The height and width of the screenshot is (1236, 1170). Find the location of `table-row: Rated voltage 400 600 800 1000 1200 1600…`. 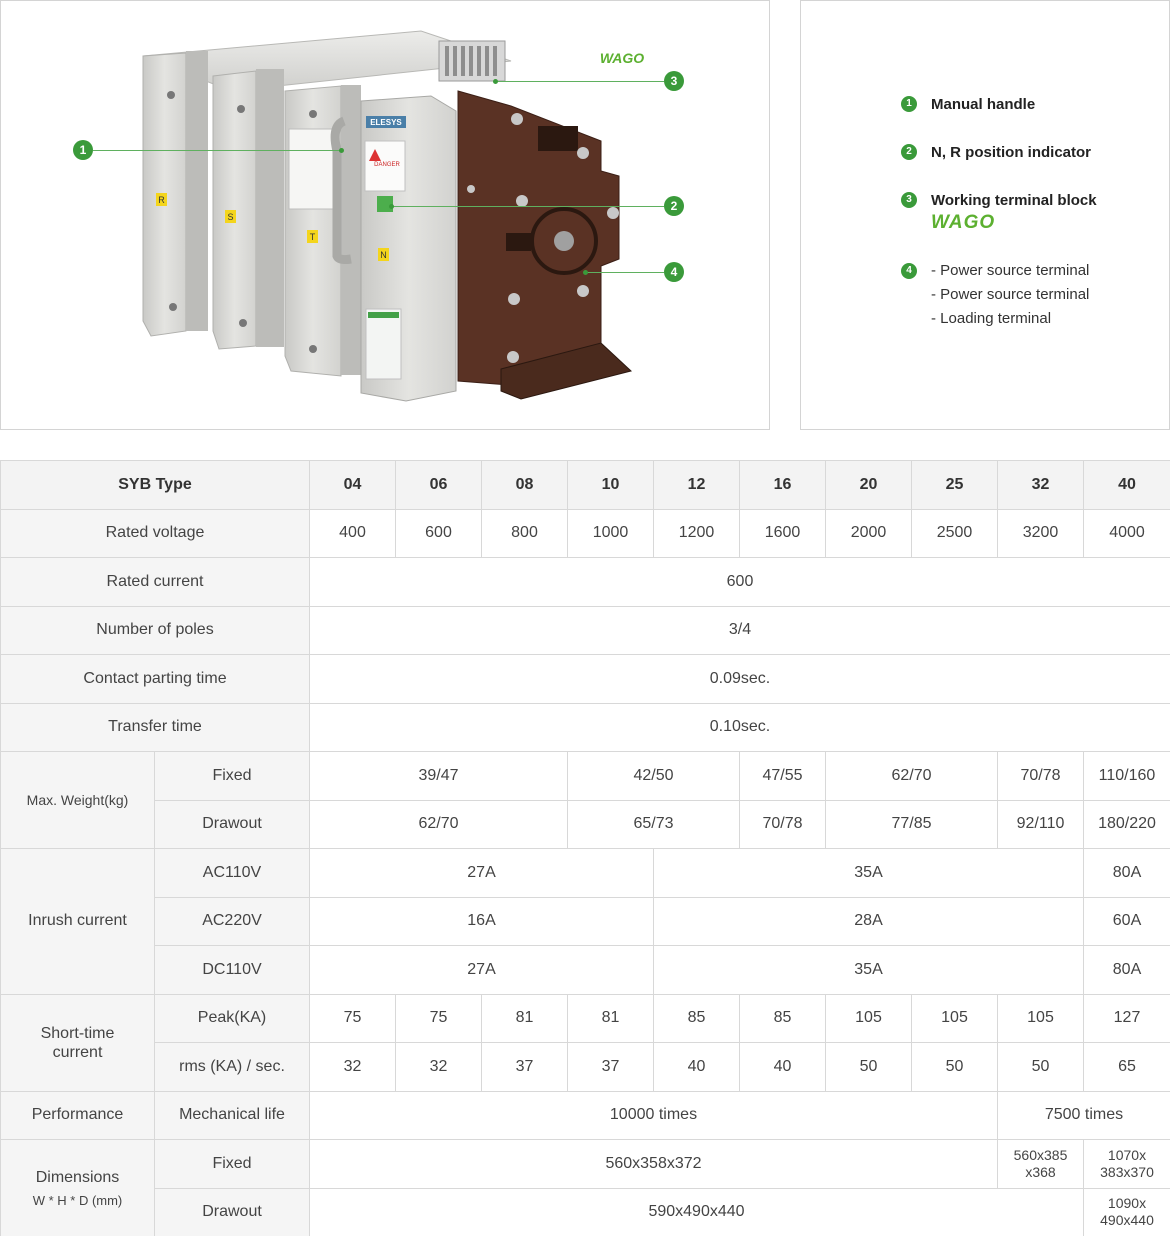

table-row: Rated voltage 400 600 800 1000 1200 1600… is located at coordinates (585, 533).